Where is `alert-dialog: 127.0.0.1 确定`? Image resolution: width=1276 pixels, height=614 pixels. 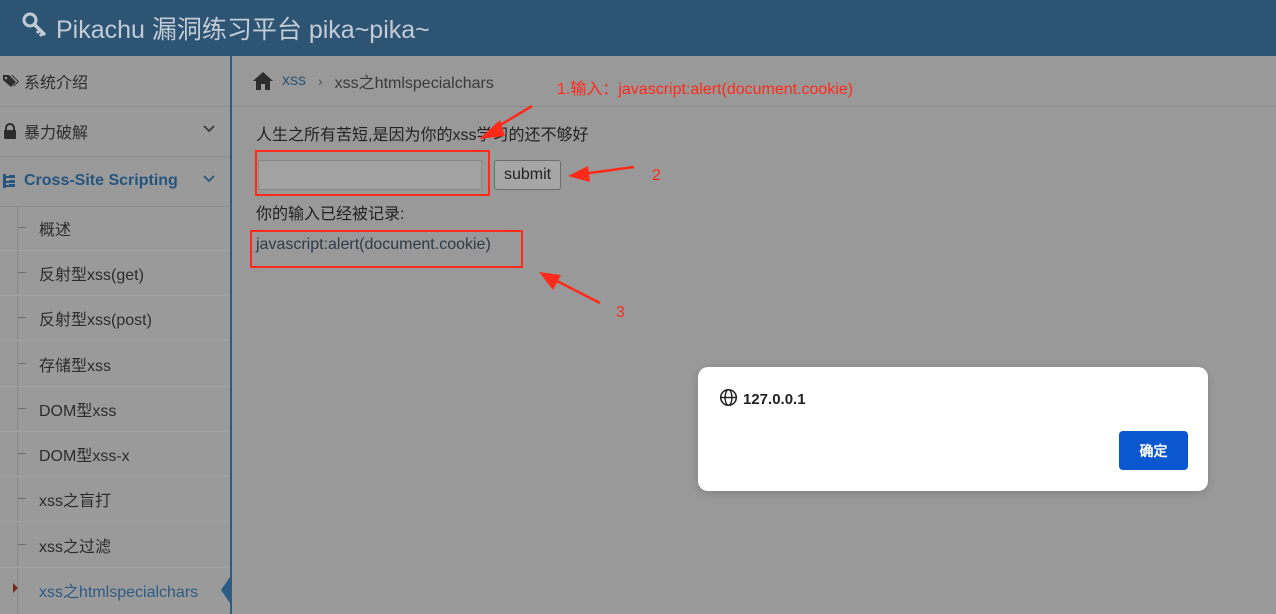 alert-dialog: 127.0.0.1 确定 is located at coordinates (953, 429).